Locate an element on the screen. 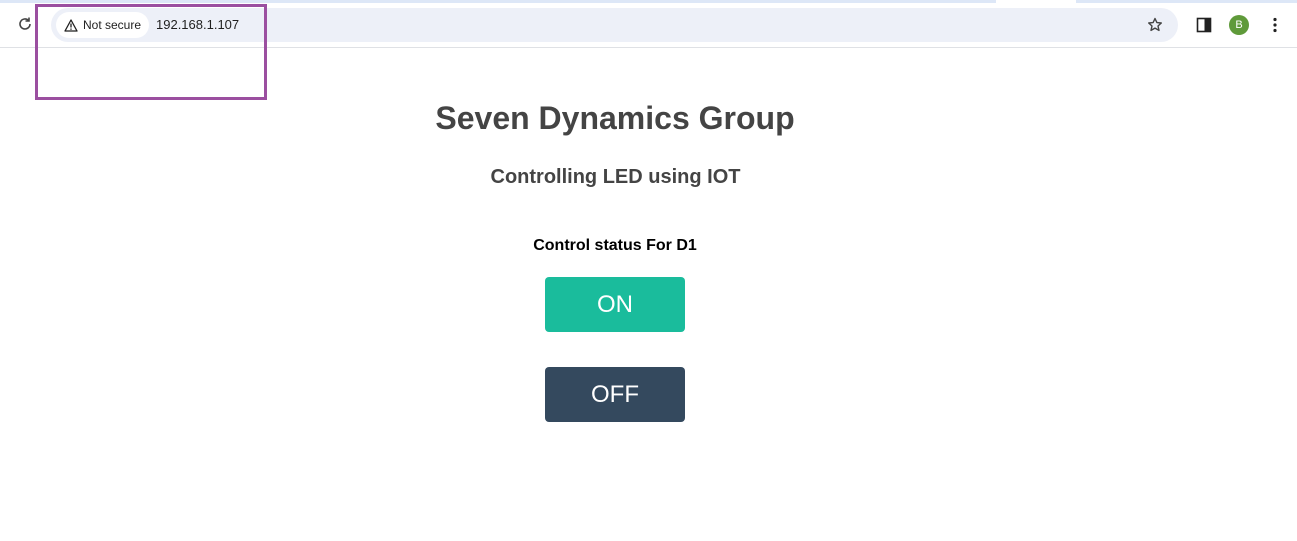  side-panel-icon is located at coordinates (1204, 25).